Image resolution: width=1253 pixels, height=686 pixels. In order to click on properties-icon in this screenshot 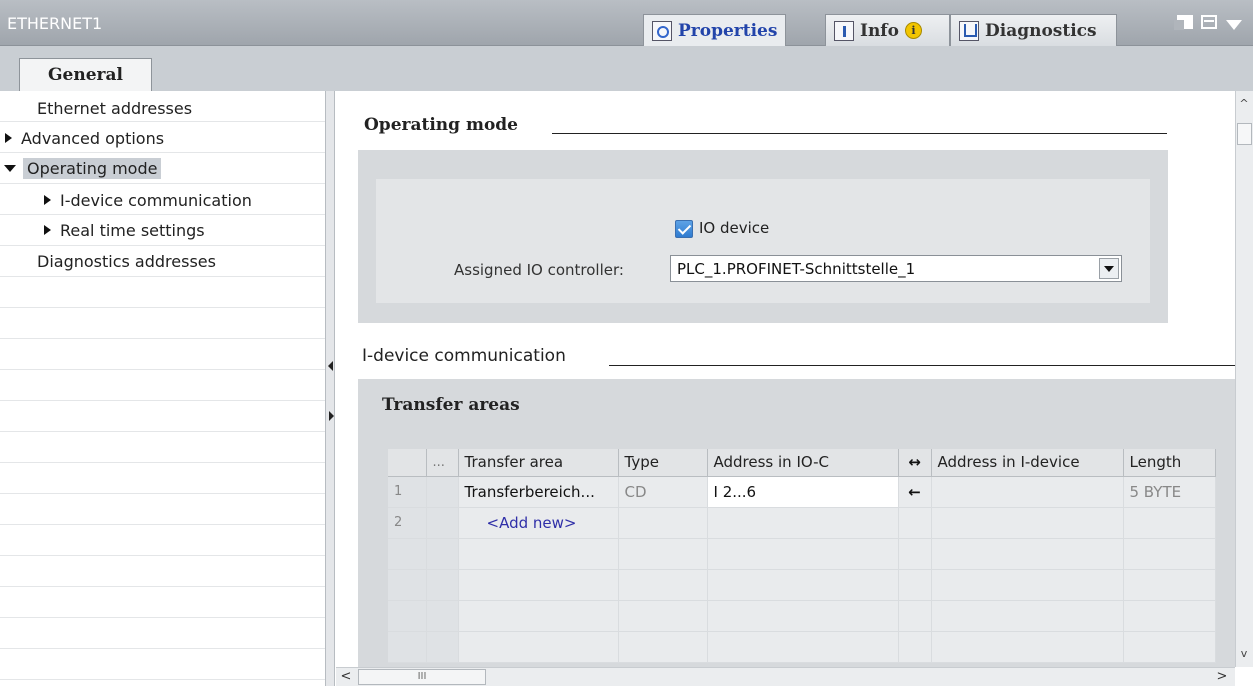, I will do `click(662, 31)`.